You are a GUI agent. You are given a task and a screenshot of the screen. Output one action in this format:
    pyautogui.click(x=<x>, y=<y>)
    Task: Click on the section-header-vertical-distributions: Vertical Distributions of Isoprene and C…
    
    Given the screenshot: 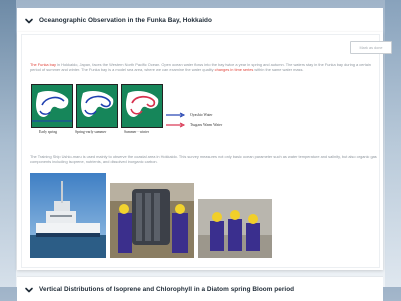 What is the action you would take?
    pyautogui.click(x=200, y=288)
    